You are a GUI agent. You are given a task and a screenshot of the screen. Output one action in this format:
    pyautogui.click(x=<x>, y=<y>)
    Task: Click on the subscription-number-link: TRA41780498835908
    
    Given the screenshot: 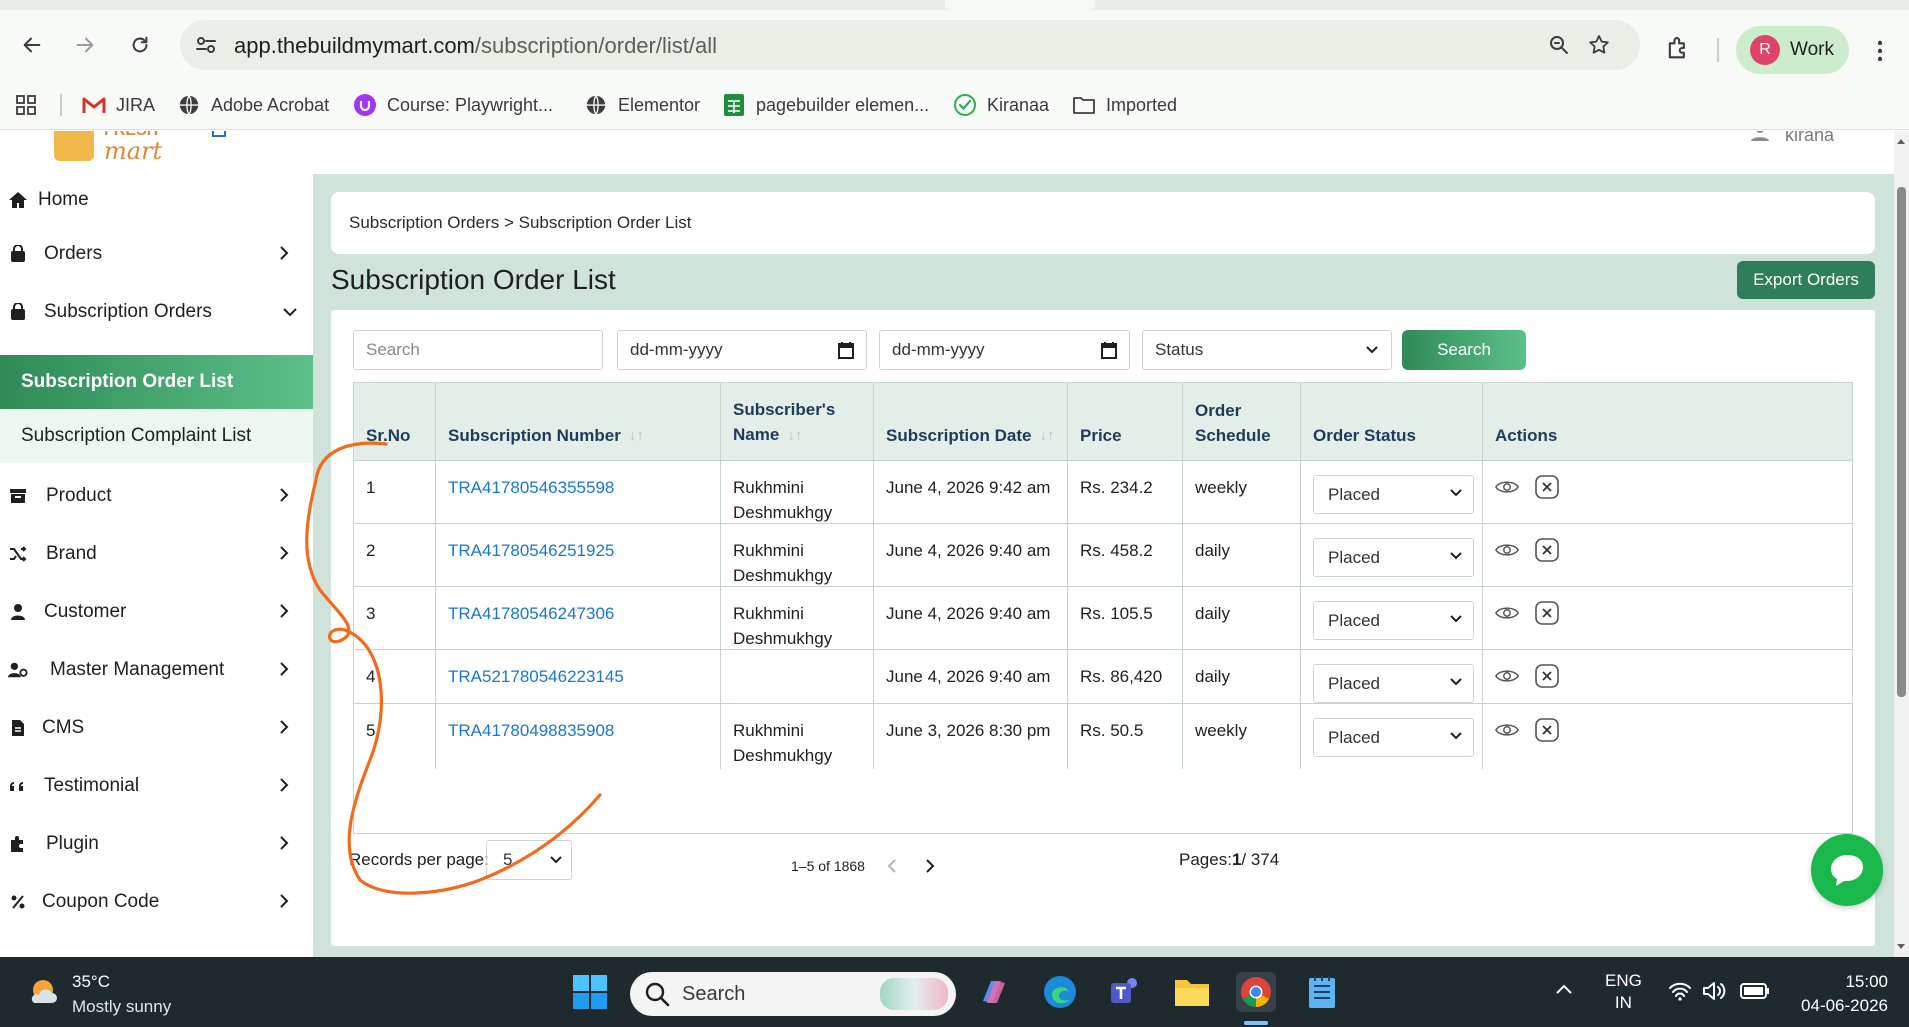 What is the action you would take?
    pyautogui.click(x=531, y=730)
    